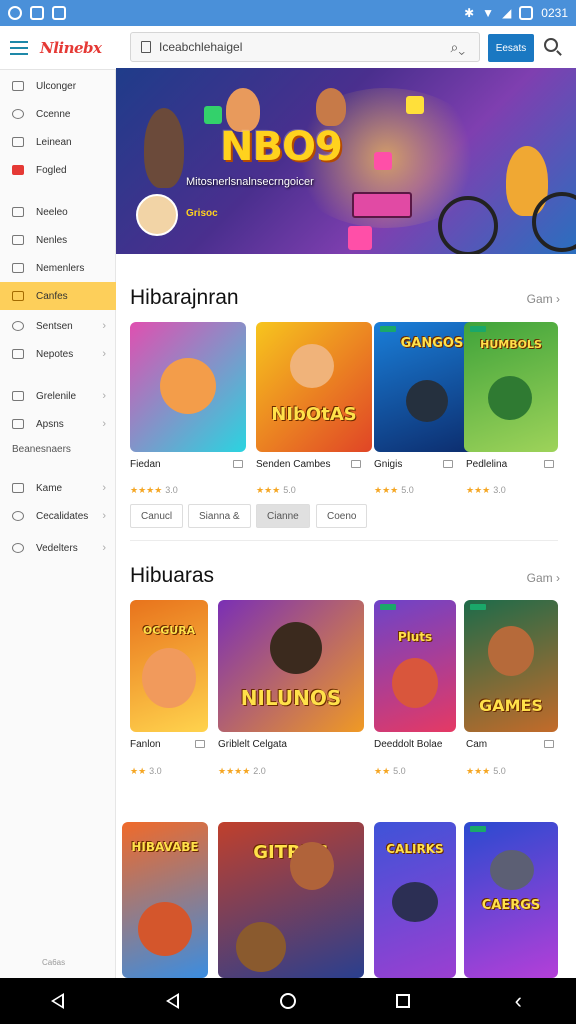  I want to click on game-art-title: HIBAVABE, so click(165, 847).